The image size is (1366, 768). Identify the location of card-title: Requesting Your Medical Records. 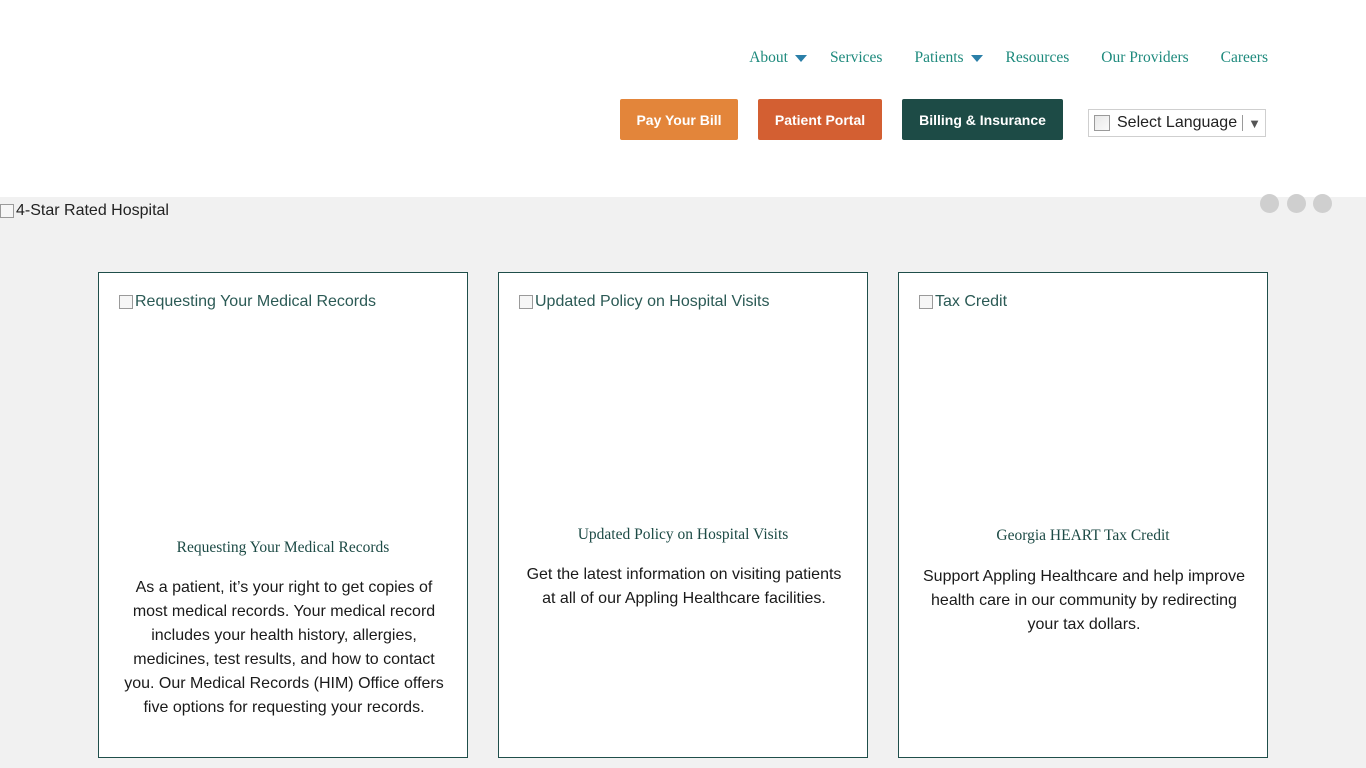
(283, 548).